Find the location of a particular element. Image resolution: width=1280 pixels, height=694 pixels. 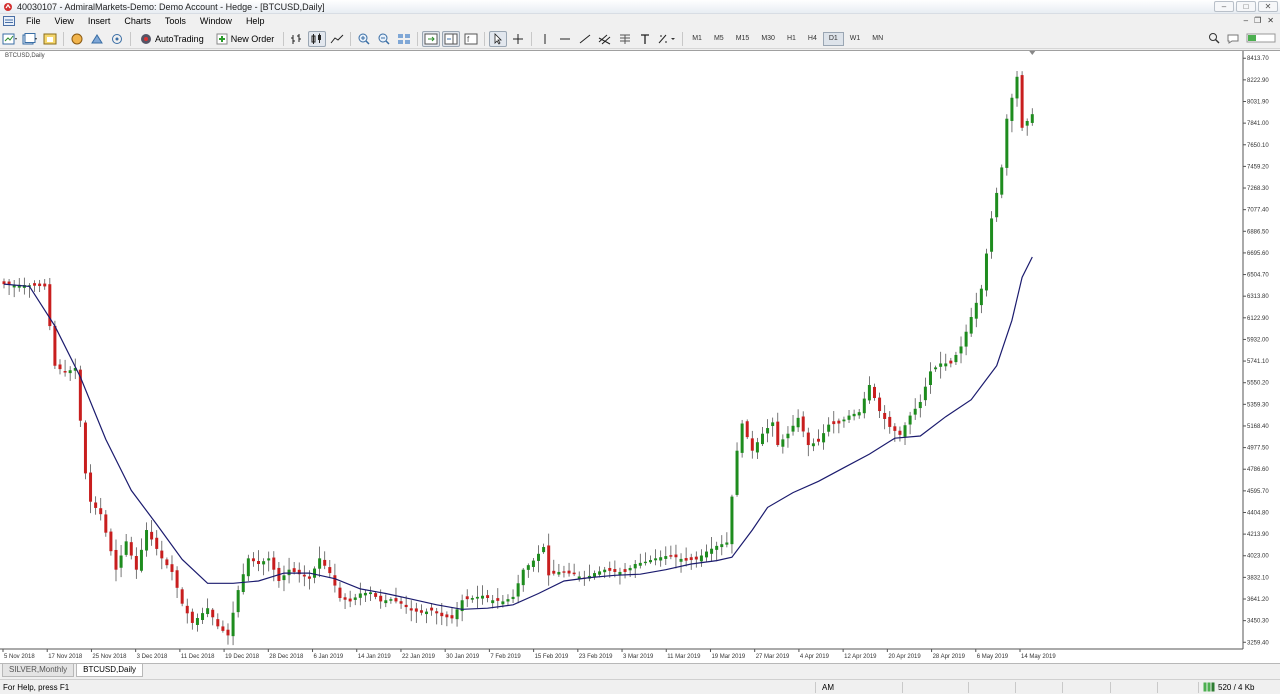

fibonacci-button is located at coordinates (625, 39).